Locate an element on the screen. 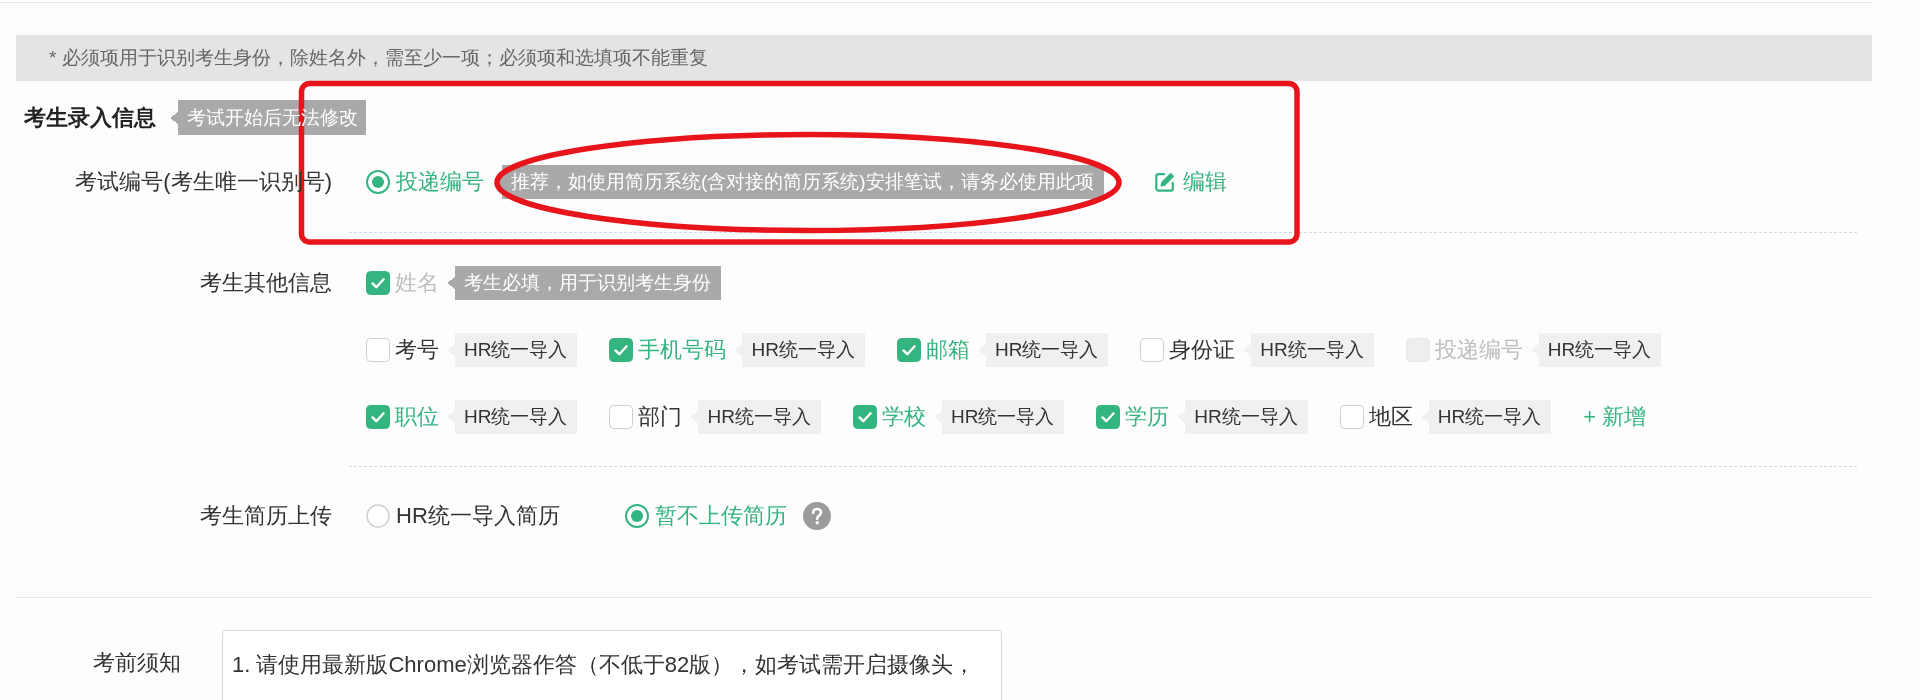  checkbox-label: 学历 is located at coordinates (1147, 417).